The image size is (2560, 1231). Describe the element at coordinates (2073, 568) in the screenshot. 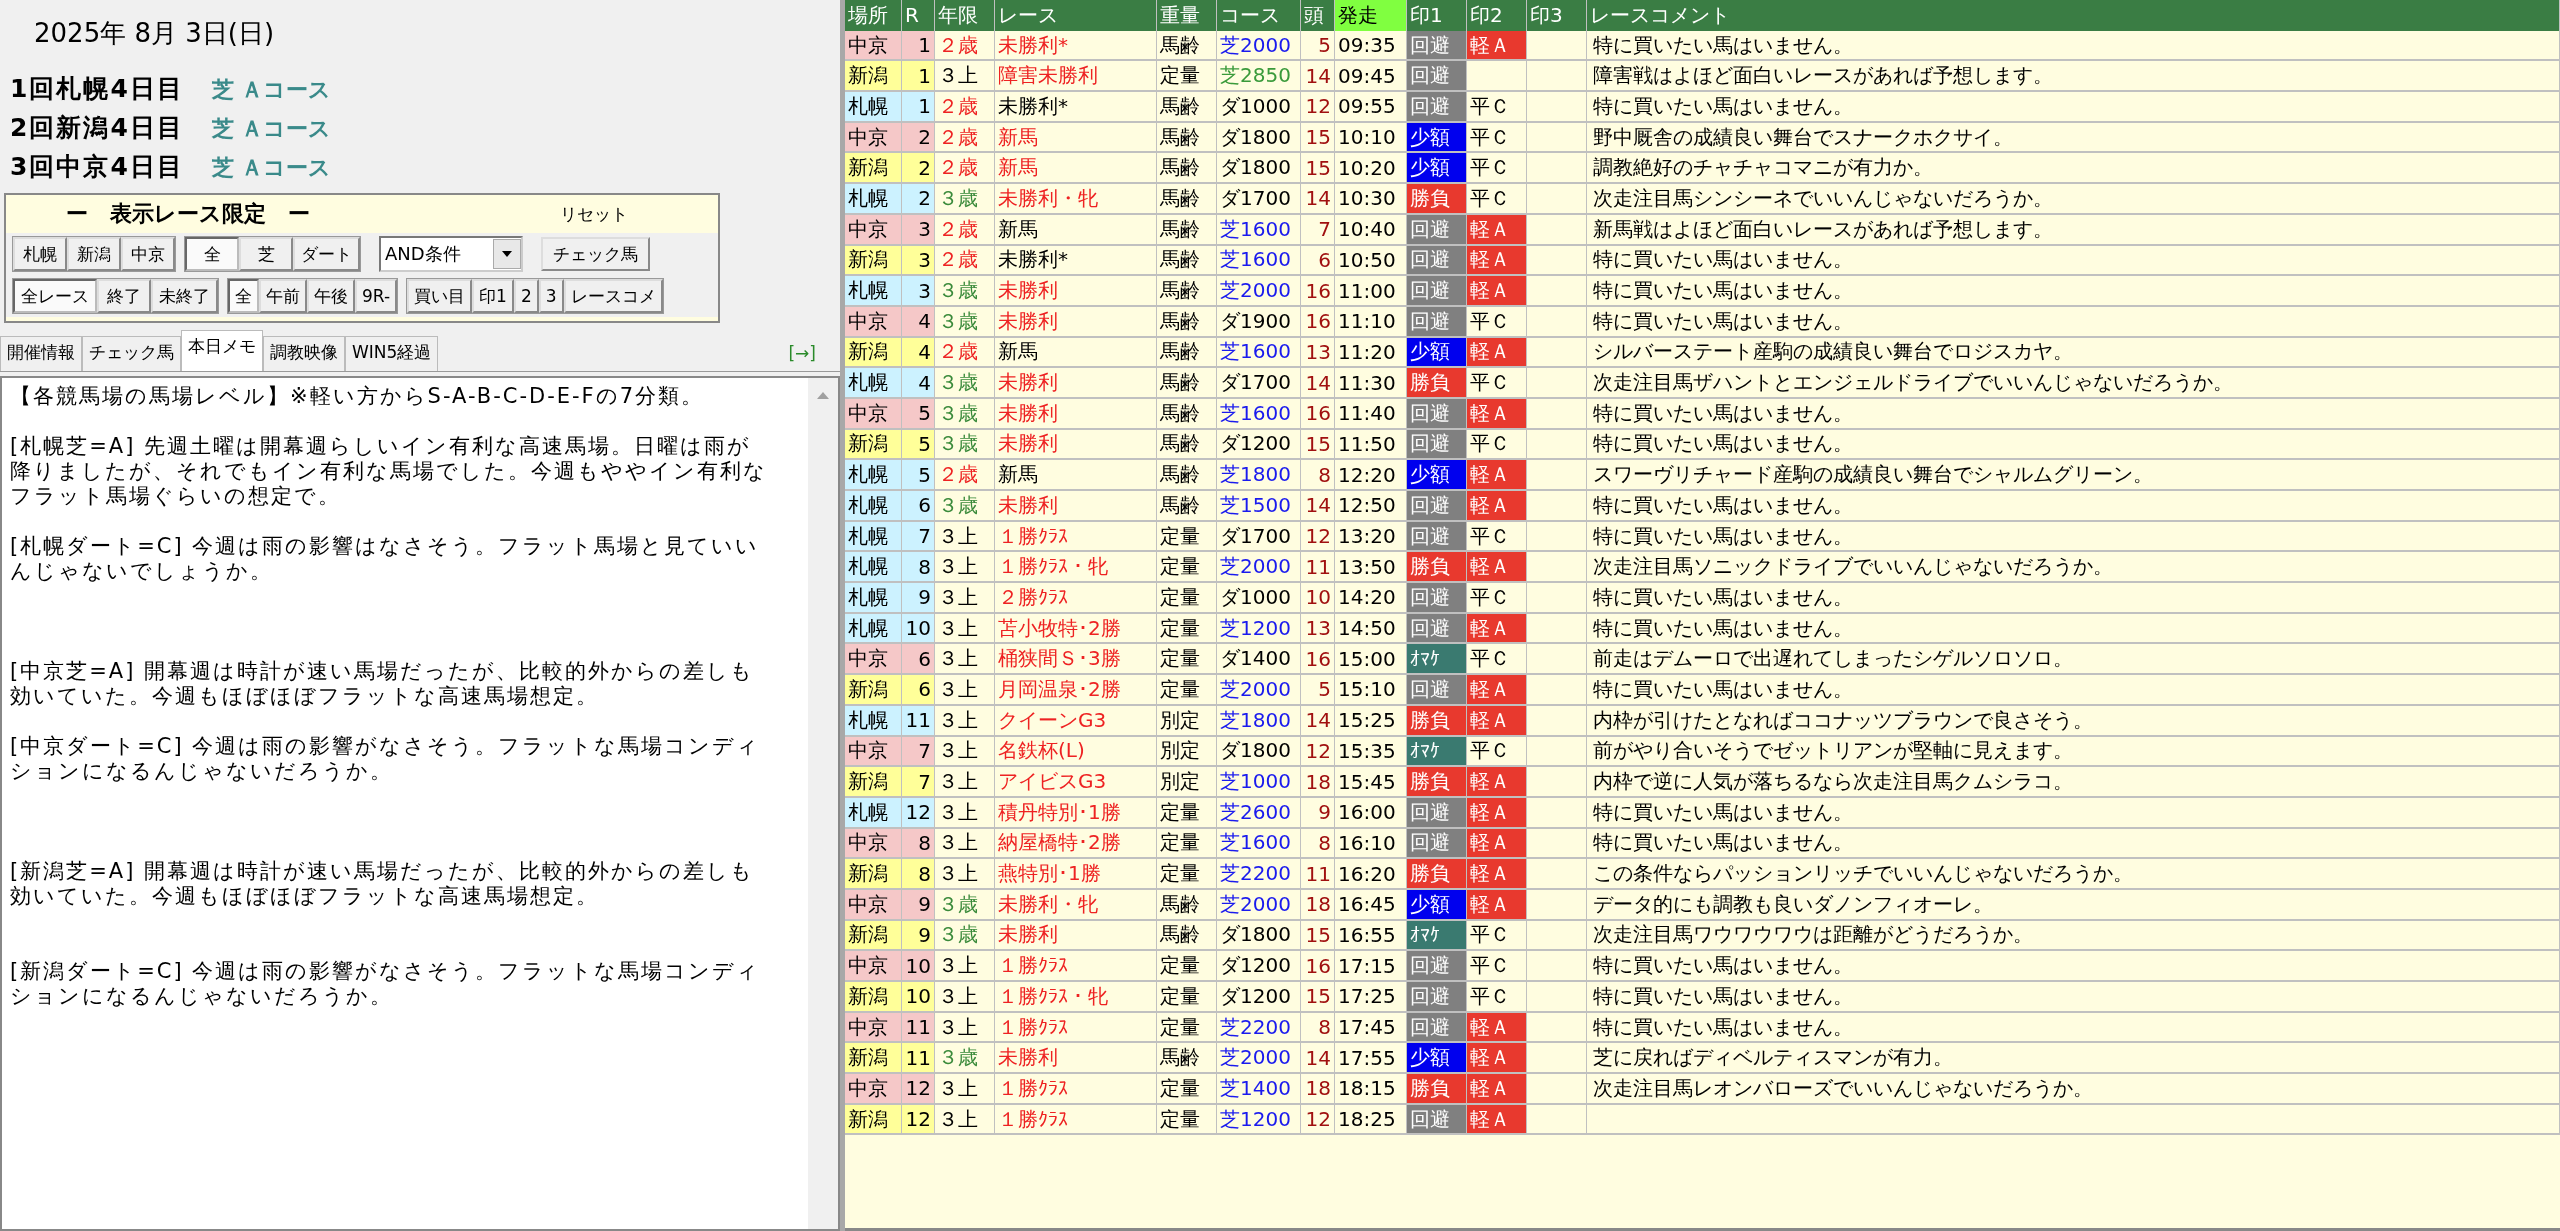

I see `comment-cell: 次走注目馬ソニックドライブでいいんじゃないだろうか。` at that location.